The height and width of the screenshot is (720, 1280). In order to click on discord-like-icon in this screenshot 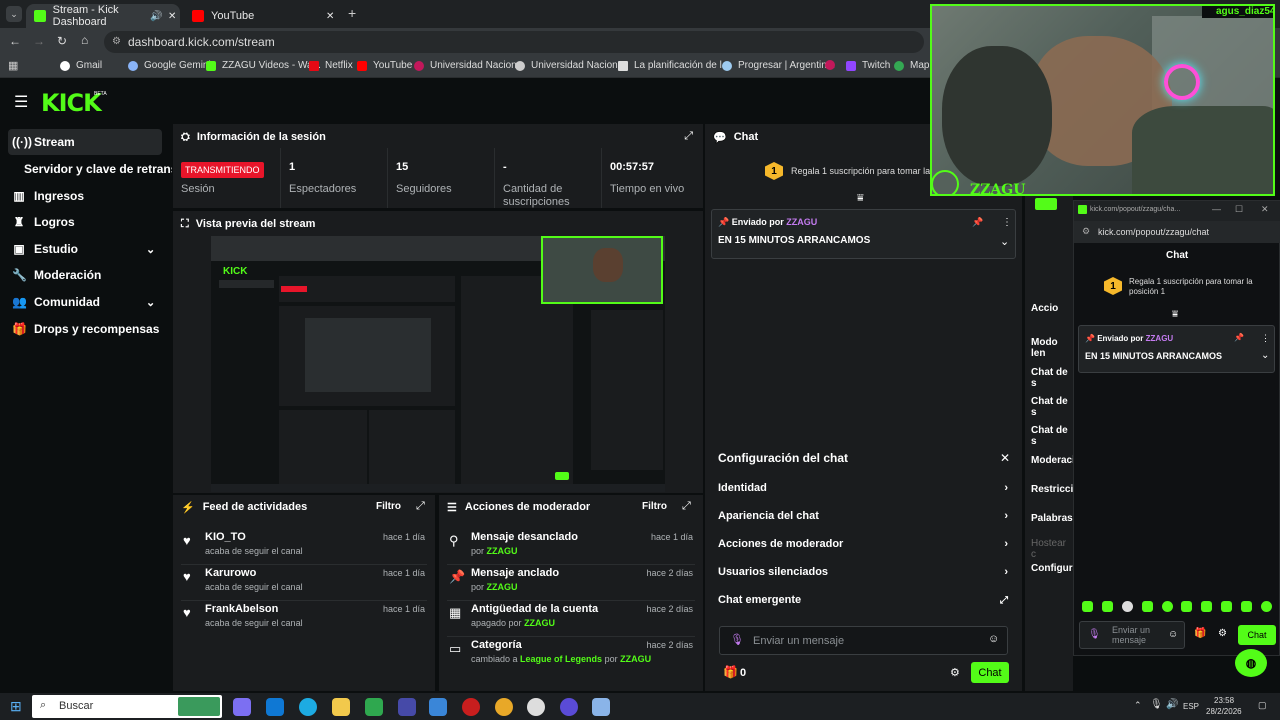, I will do `click(569, 707)`.